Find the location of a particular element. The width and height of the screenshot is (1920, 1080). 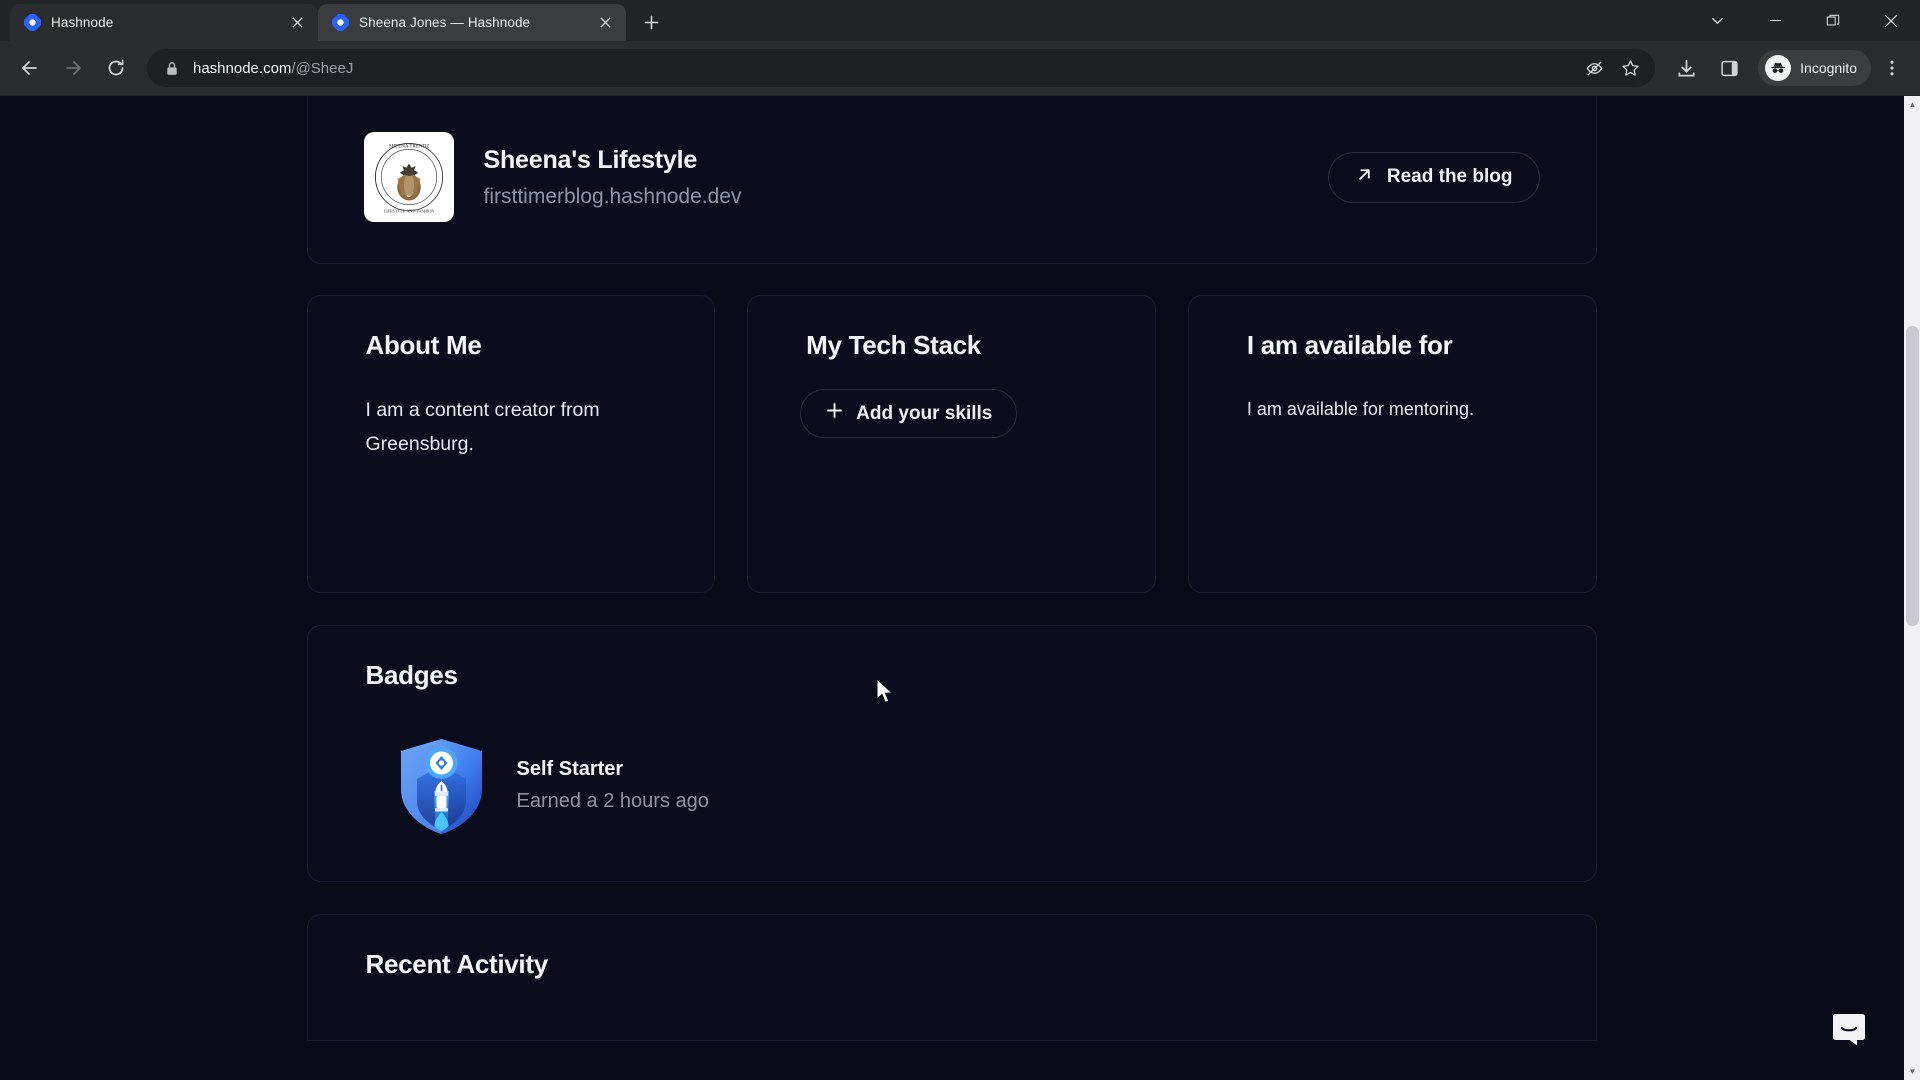

tab-hashnode: Hashnode is located at coordinates (164, 22).